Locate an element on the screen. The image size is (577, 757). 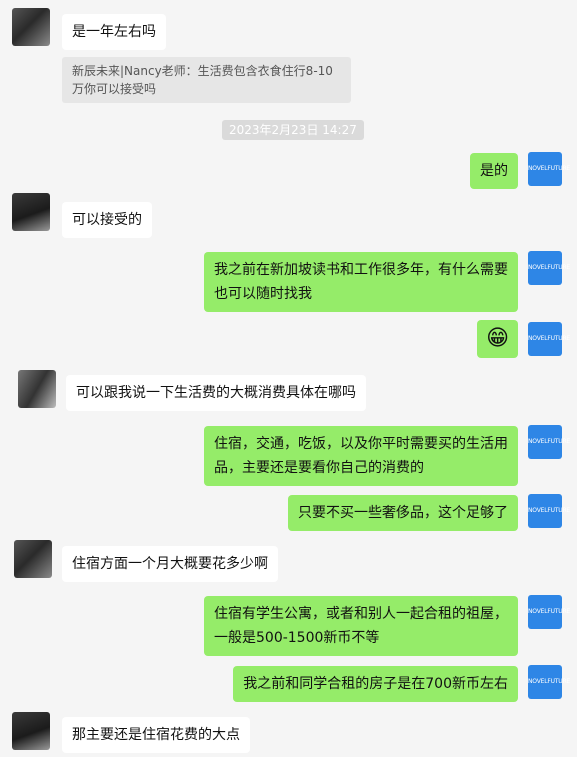
received-message: 住宿方面一个月大概要花多少啊 is located at coordinates (170, 564).